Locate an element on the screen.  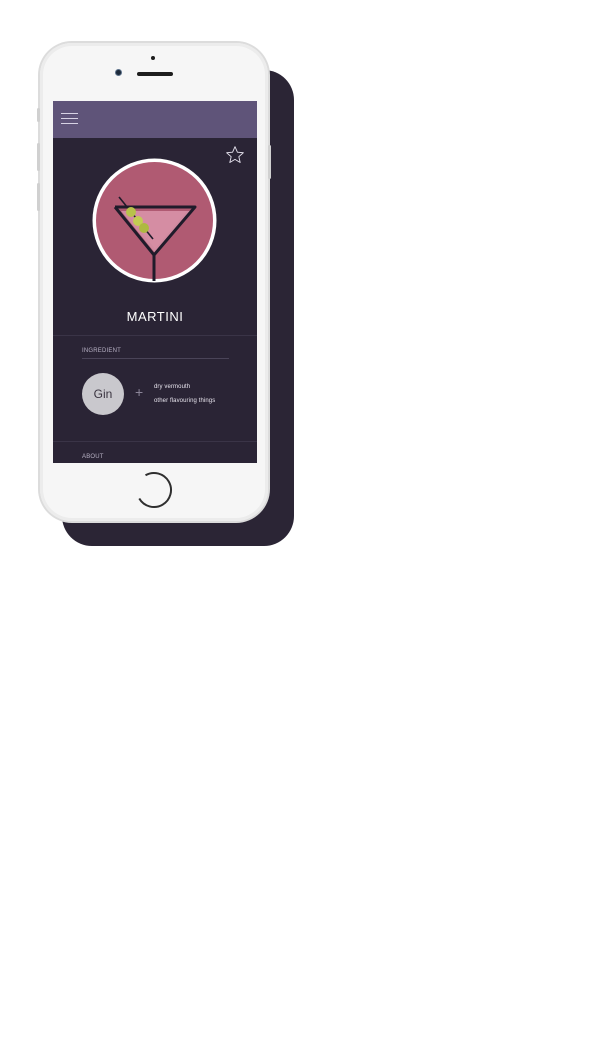
ingredient-item: other flavouring things is located at coordinates (185, 401).